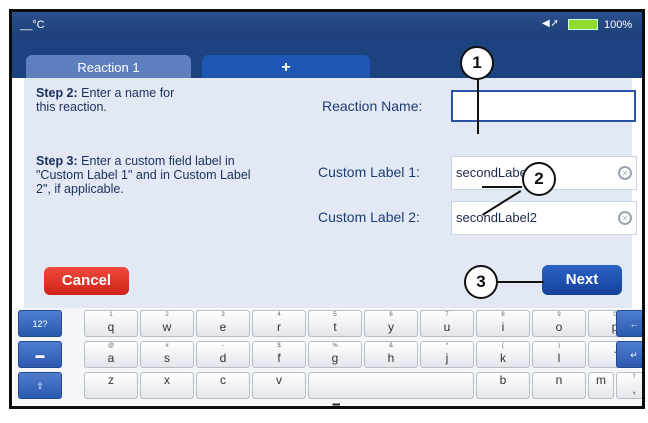 This screenshot has height=423, width=648. What do you see at coordinates (223, 358) in the screenshot?
I see `key-label: d` at bounding box center [223, 358].